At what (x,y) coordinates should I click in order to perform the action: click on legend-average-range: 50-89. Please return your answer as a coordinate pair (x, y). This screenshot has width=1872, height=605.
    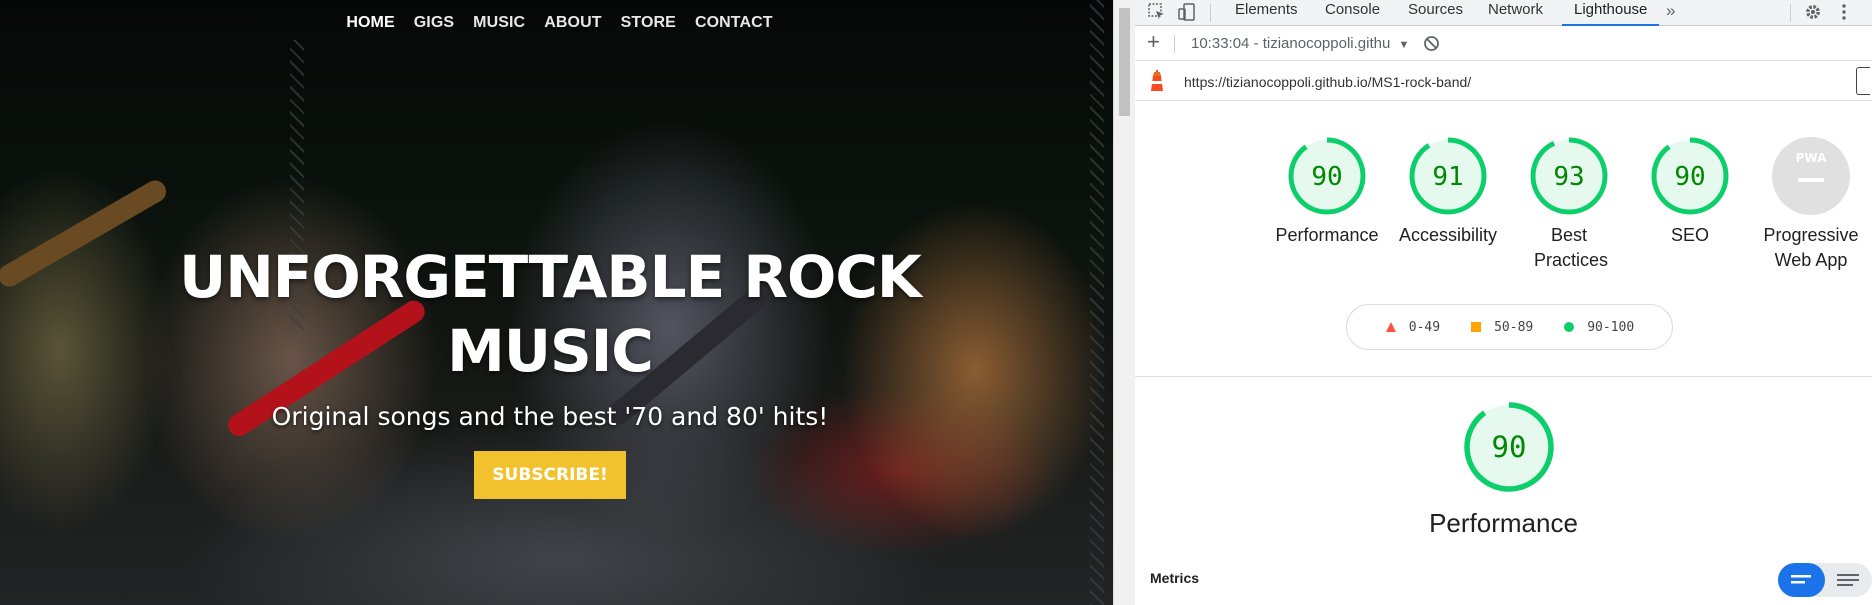
    Looking at the image, I should click on (1514, 327).